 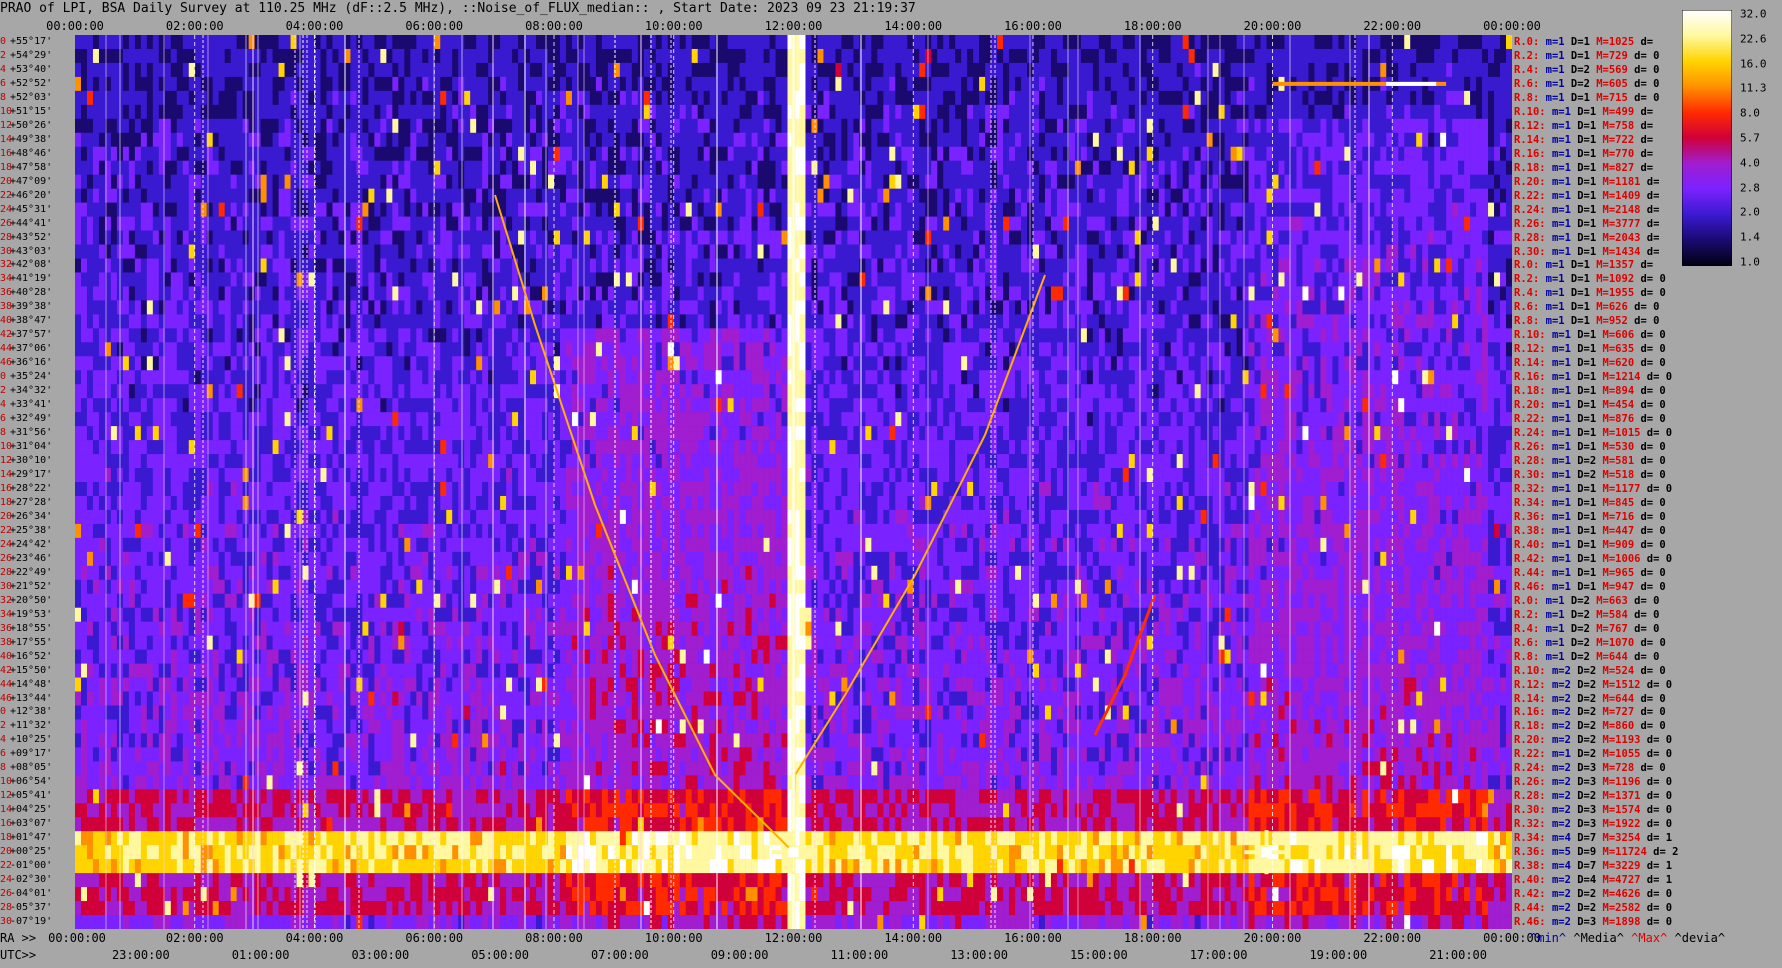 What do you see at coordinates (31, 237) in the screenshot?
I see `dec-value: +43°52'` at bounding box center [31, 237].